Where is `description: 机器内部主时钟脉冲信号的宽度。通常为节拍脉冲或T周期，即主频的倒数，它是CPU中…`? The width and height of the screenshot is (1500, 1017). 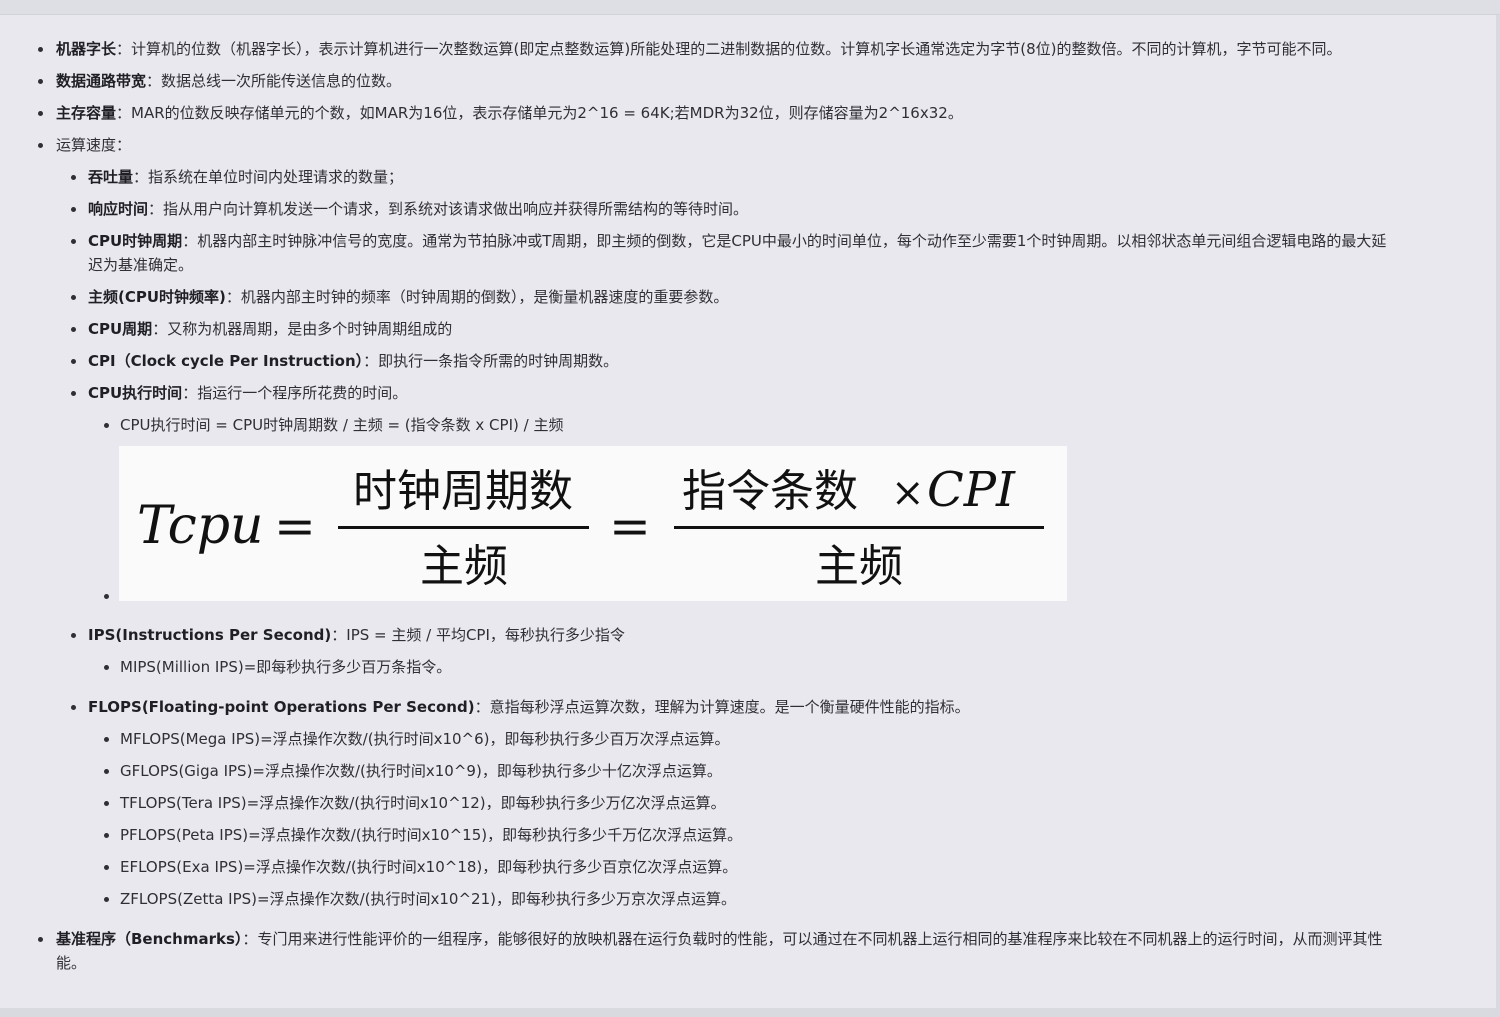
description: 机器内部主时钟脉冲信号的宽度。通常为节拍脉冲或T周期，即主频的倒数，它是CPU中… is located at coordinates (792, 241).